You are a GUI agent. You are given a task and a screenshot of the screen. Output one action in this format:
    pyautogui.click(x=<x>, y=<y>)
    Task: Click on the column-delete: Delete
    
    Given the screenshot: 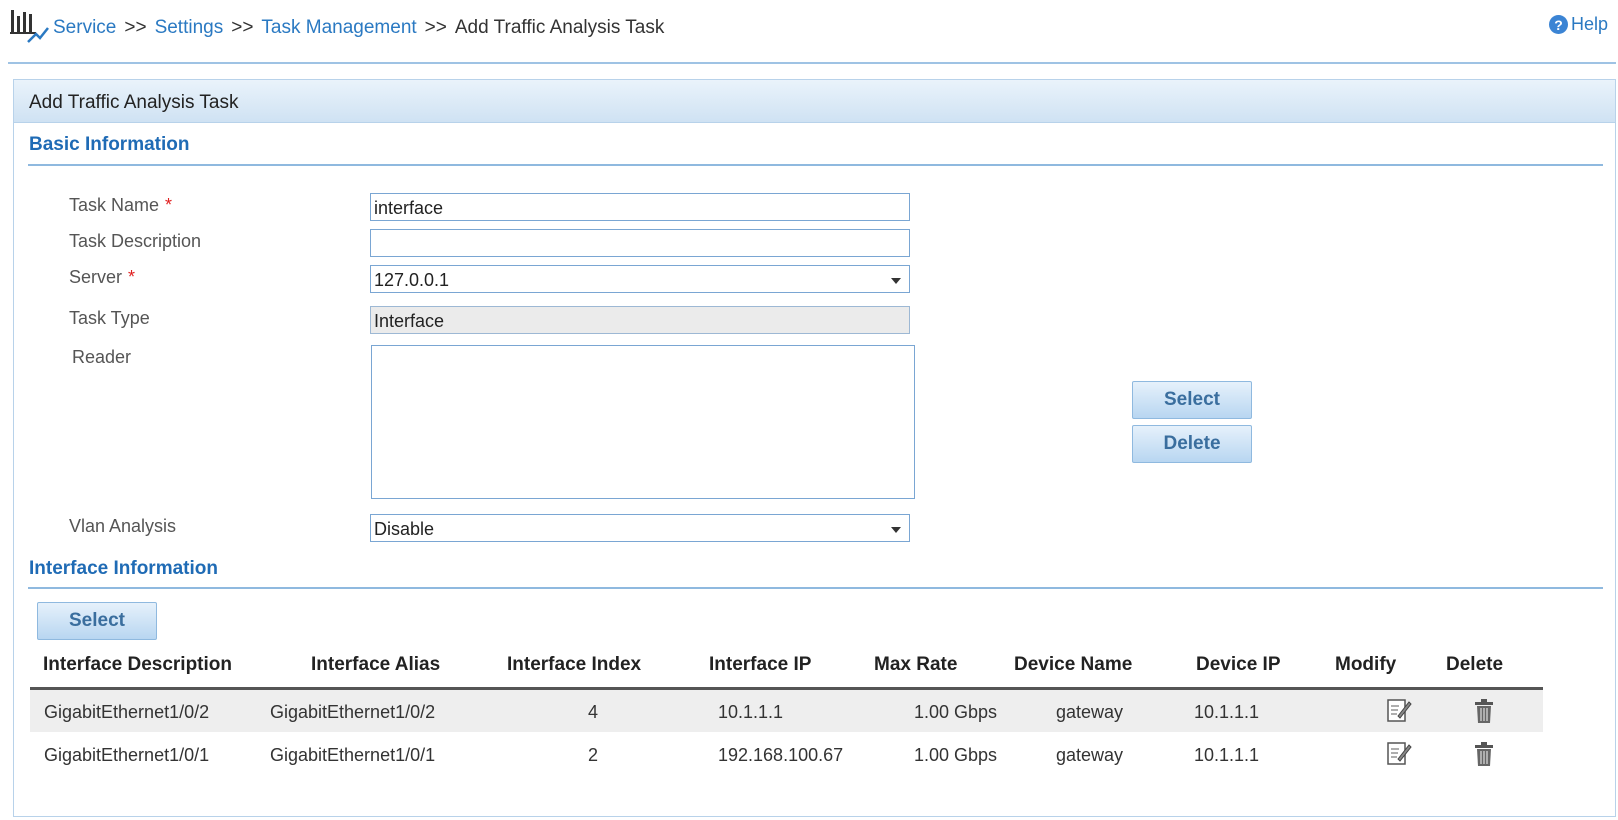 What is the action you would take?
    pyautogui.click(x=1475, y=664)
    